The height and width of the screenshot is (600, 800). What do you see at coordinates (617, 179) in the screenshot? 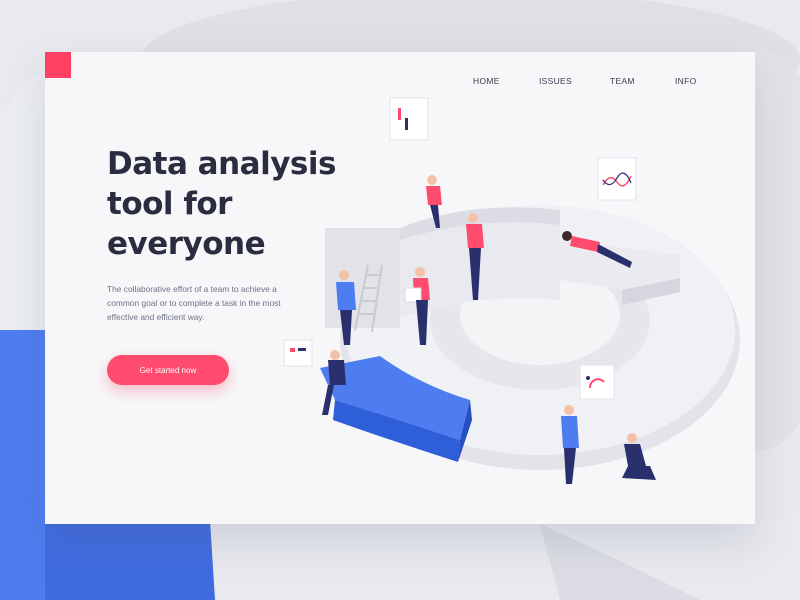
I see `panel-line-chart` at bounding box center [617, 179].